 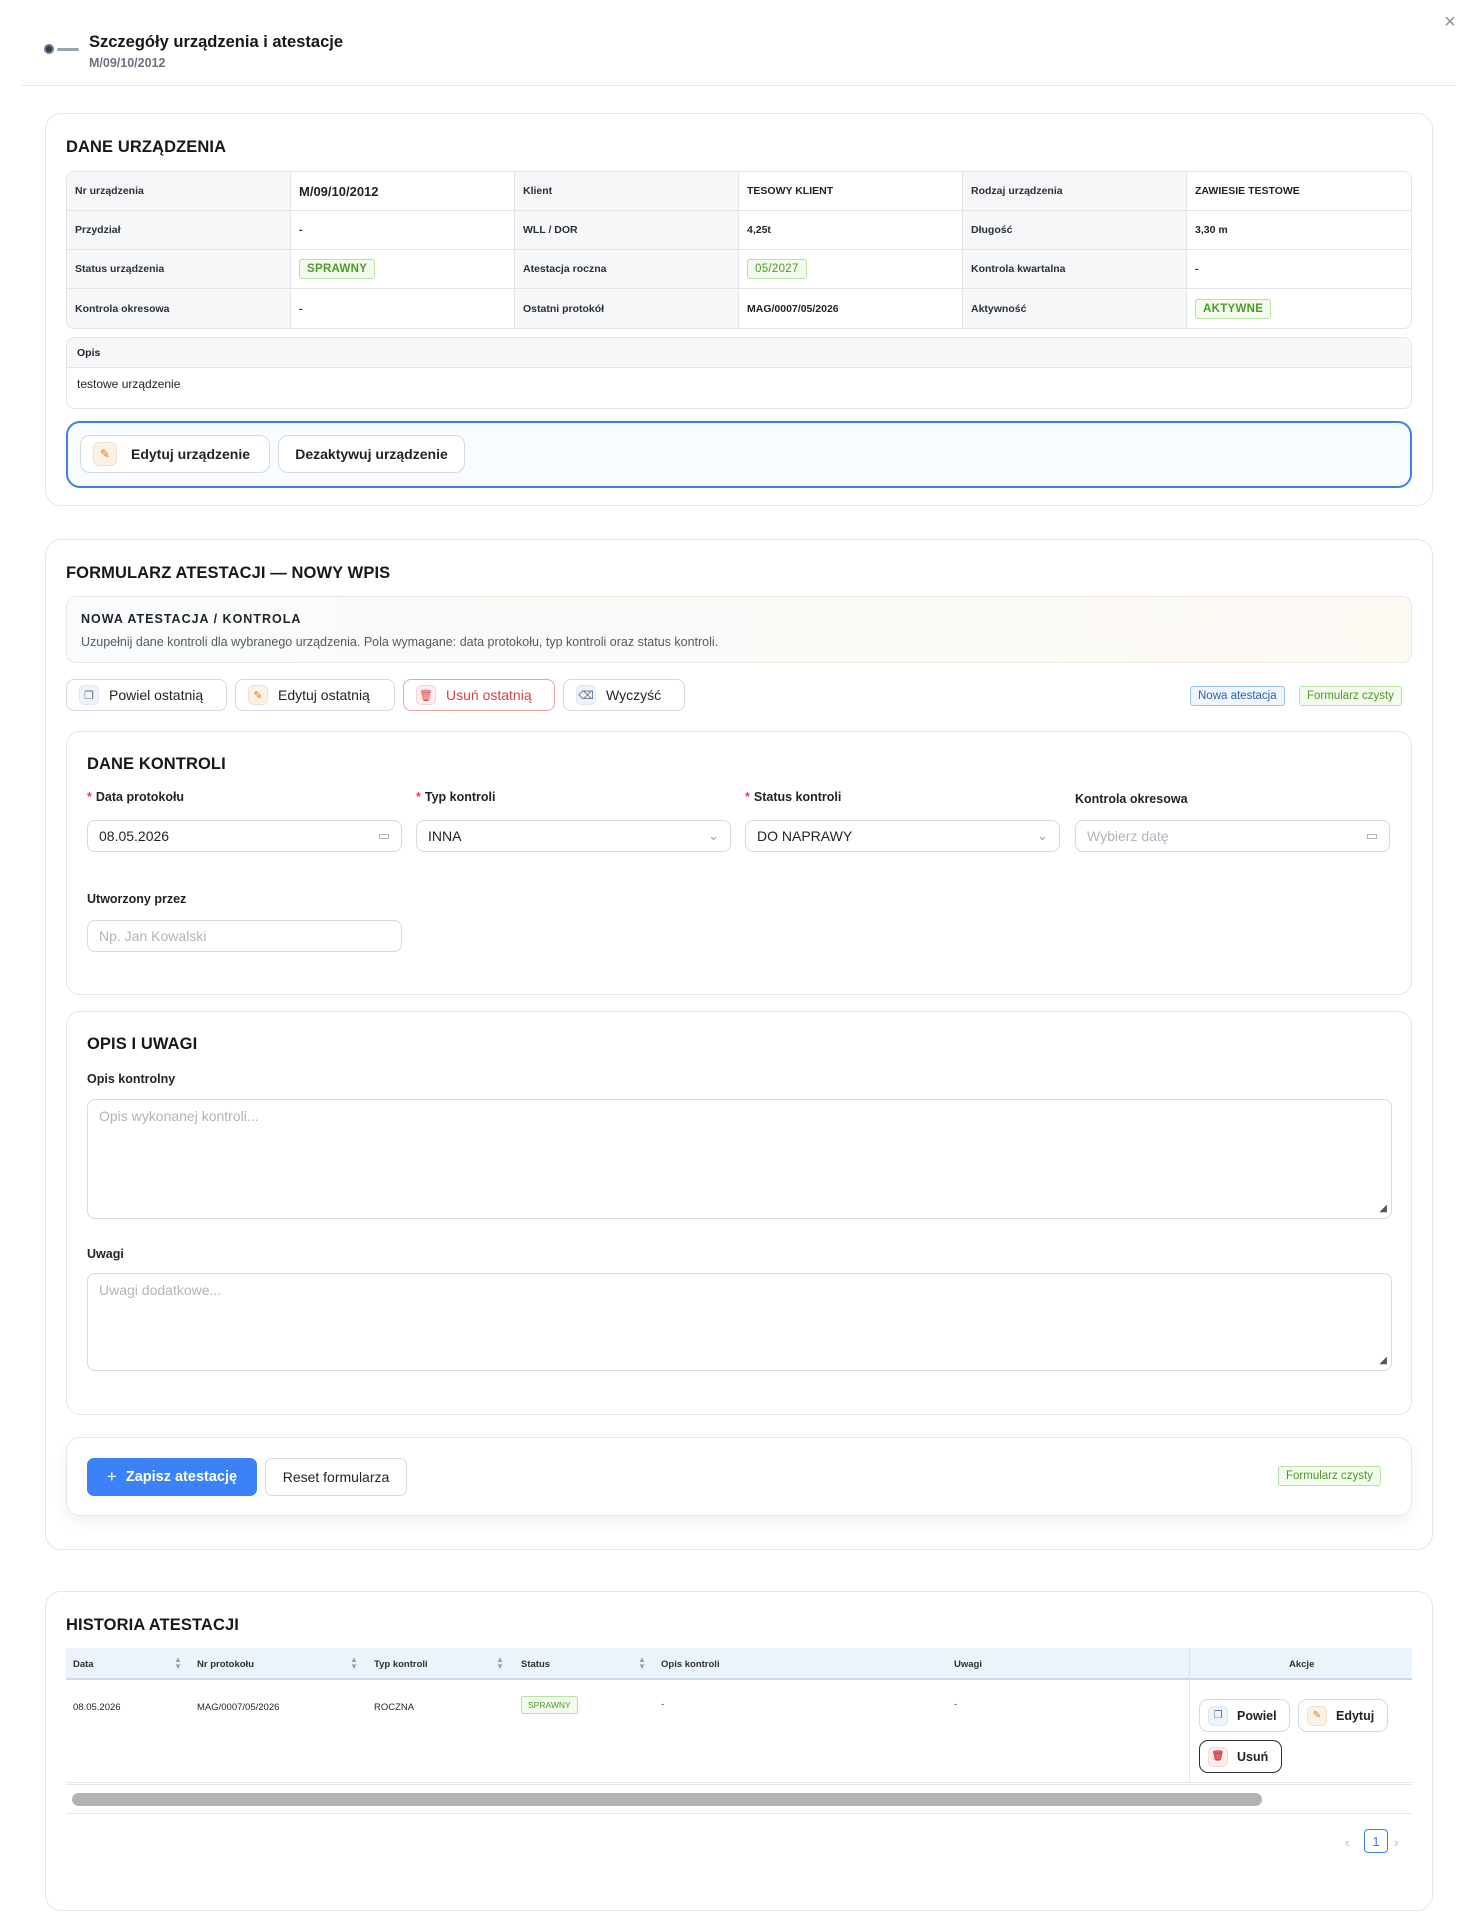 What do you see at coordinates (1450, 22) in the screenshot?
I see `close-icon: ×` at bounding box center [1450, 22].